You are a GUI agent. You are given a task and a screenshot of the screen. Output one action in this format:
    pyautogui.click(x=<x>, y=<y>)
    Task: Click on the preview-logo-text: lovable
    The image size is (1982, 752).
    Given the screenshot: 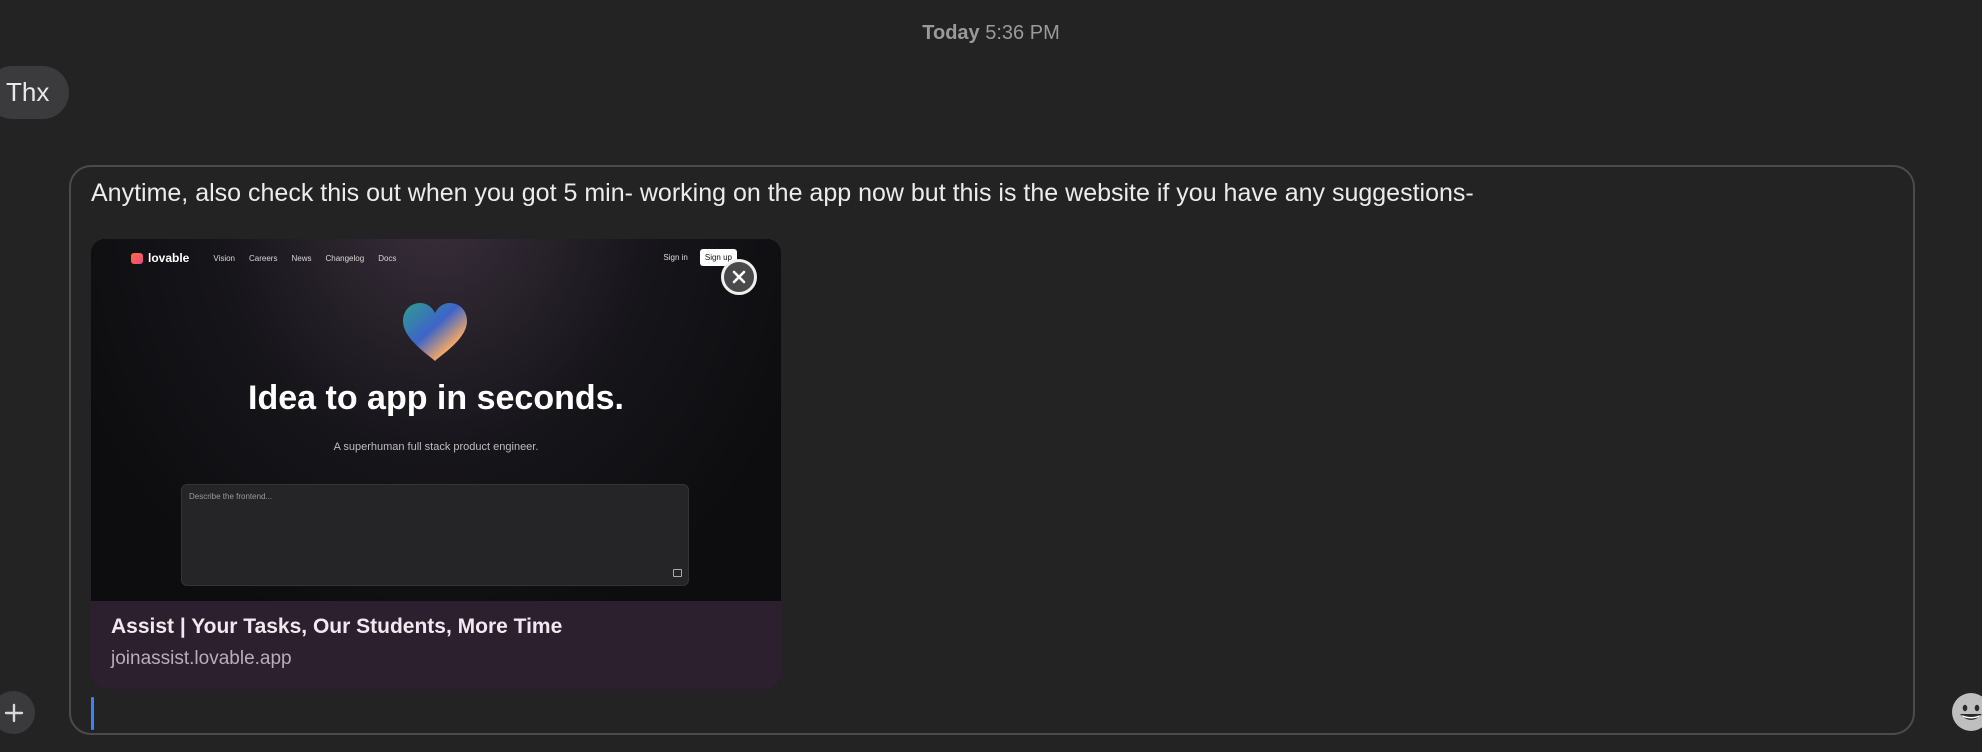 What is the action you would take?
    pyautogui.click(x=169, y=258)
    